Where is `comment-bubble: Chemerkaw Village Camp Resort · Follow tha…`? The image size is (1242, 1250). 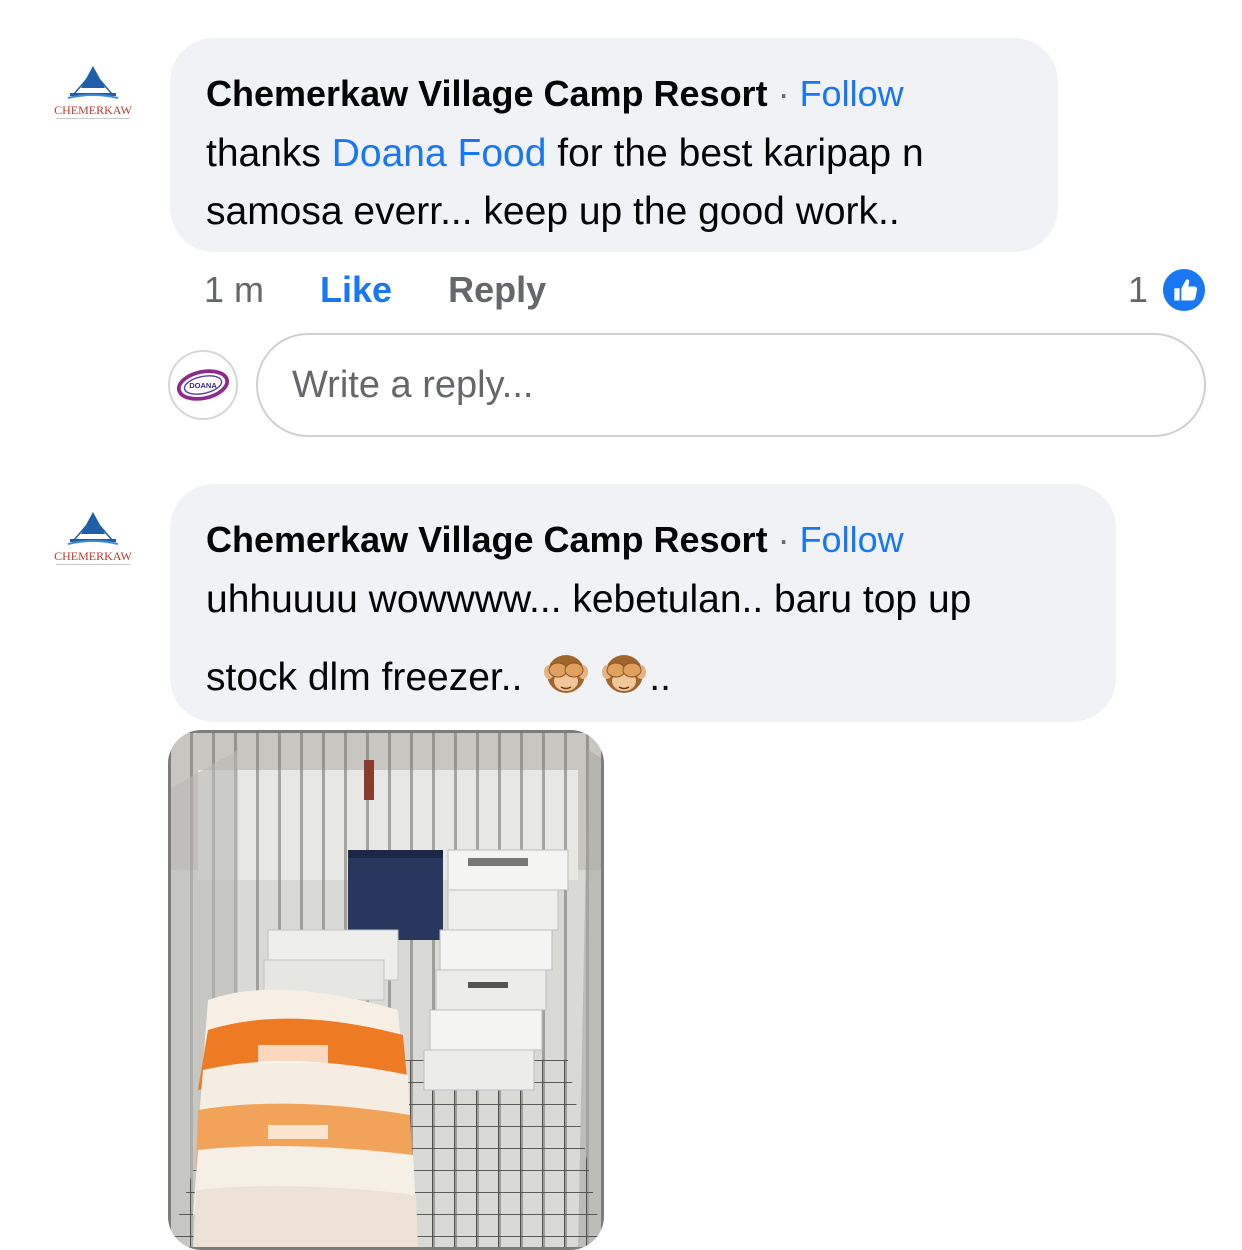
comment-bubble: Chemerkaw Village Camp Resort · Follow tha… is located at coordinates (614, 145).